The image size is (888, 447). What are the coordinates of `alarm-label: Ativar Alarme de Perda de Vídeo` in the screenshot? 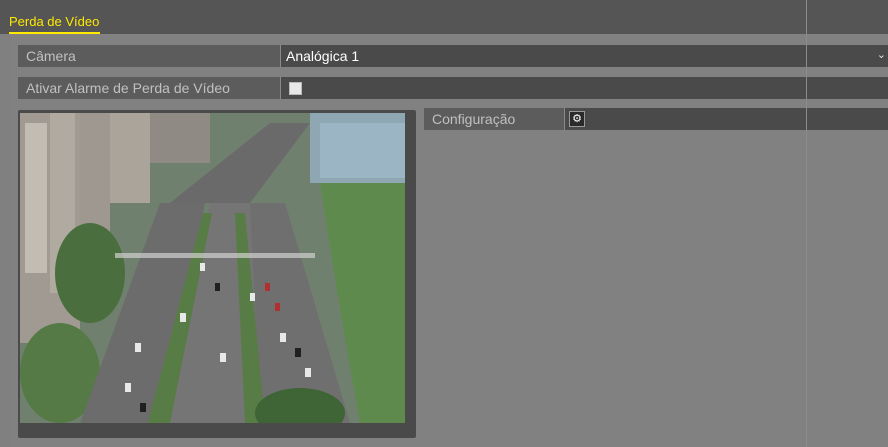 It's located at (149, 88).